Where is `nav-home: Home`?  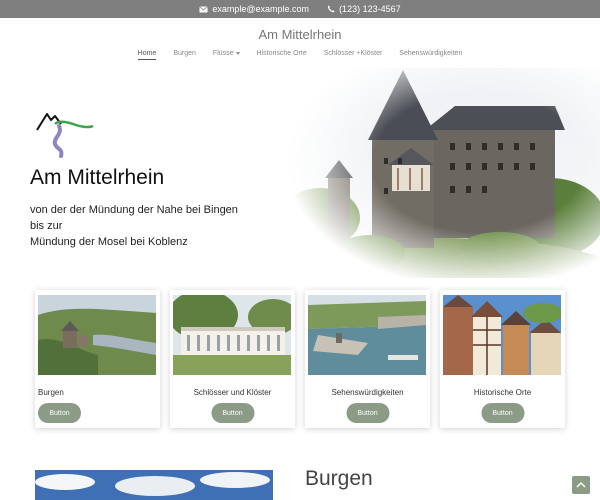
nav-home: Home is located at coordinates (147, 55).